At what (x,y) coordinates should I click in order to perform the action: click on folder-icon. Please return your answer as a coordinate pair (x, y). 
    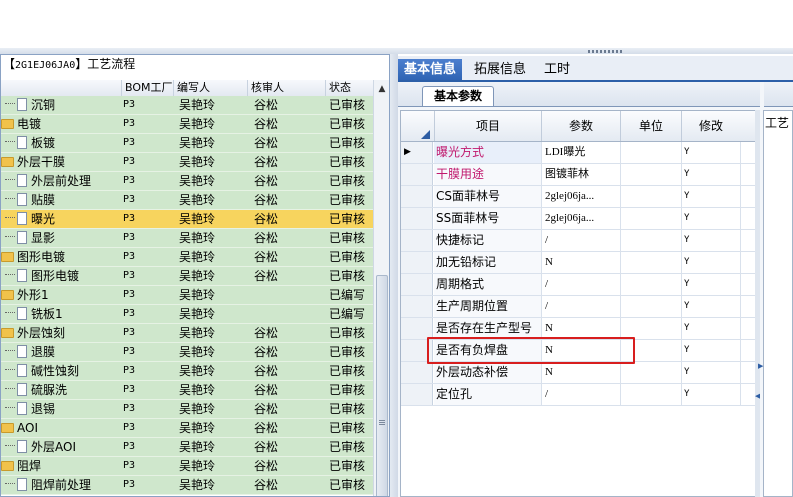
    Looking at the image, I should click on (7, 427).